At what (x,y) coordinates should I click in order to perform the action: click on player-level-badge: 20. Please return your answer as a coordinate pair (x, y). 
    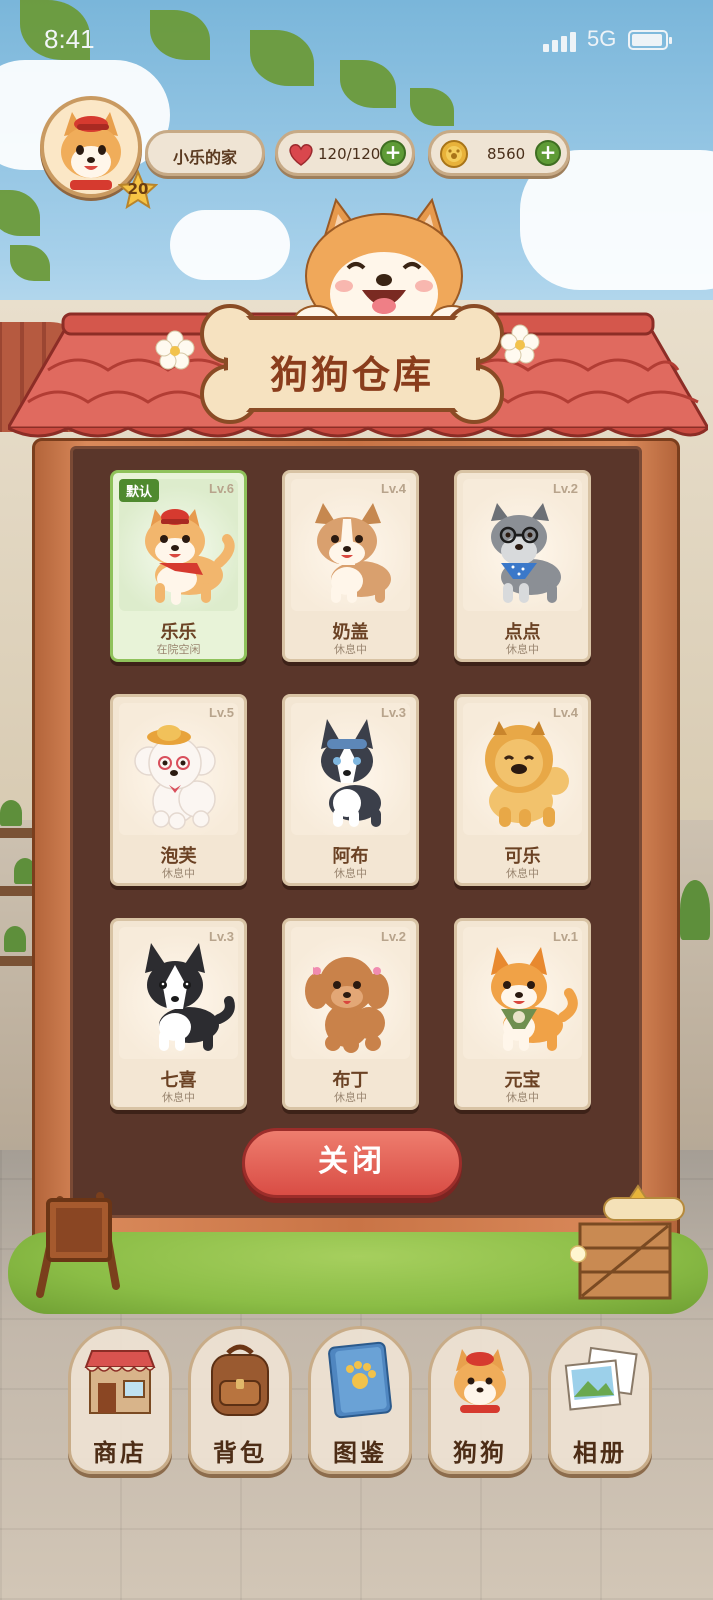
    Looking at the image, I should click on (138, 190).